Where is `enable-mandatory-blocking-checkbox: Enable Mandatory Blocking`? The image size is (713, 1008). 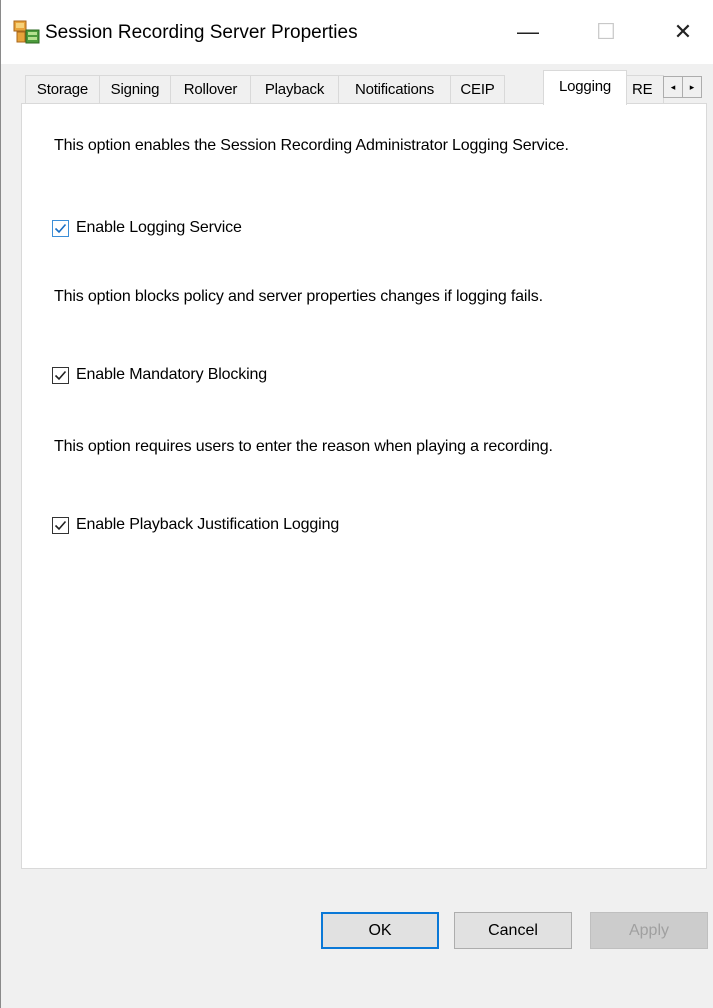 enable-mandatory-blocking-checkbox: Enable Mandatory Blocking is located at coordinates (159, 375).